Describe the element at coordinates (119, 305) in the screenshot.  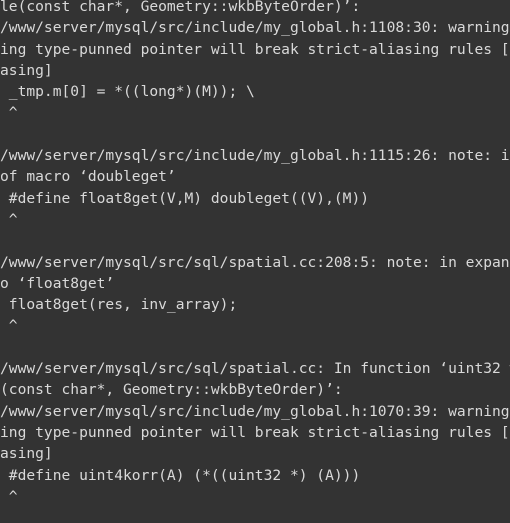
I see `terminal-line: float8get(res, inv_array);` at that location.